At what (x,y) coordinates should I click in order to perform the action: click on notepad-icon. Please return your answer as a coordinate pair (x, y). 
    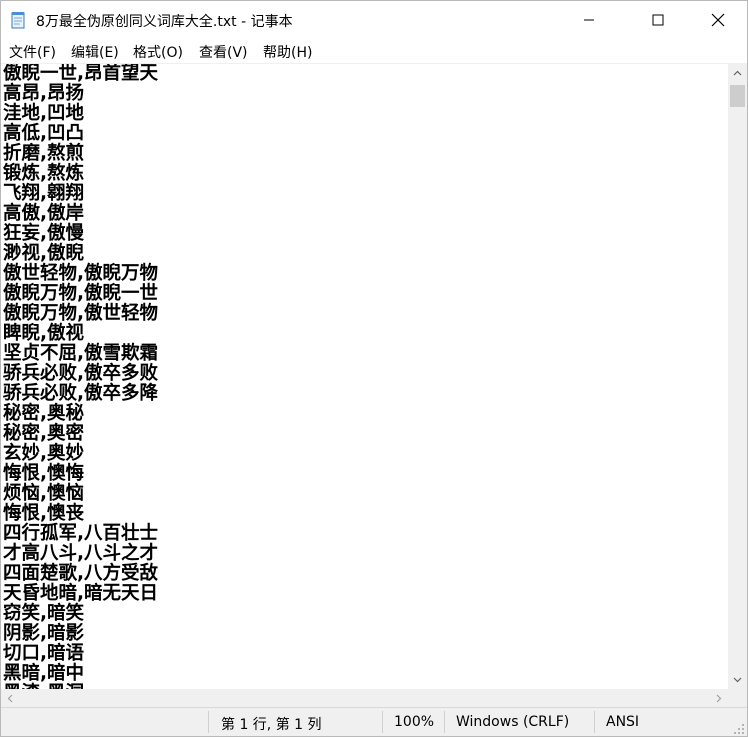
    Looking at the image, I should click on (18, 20).